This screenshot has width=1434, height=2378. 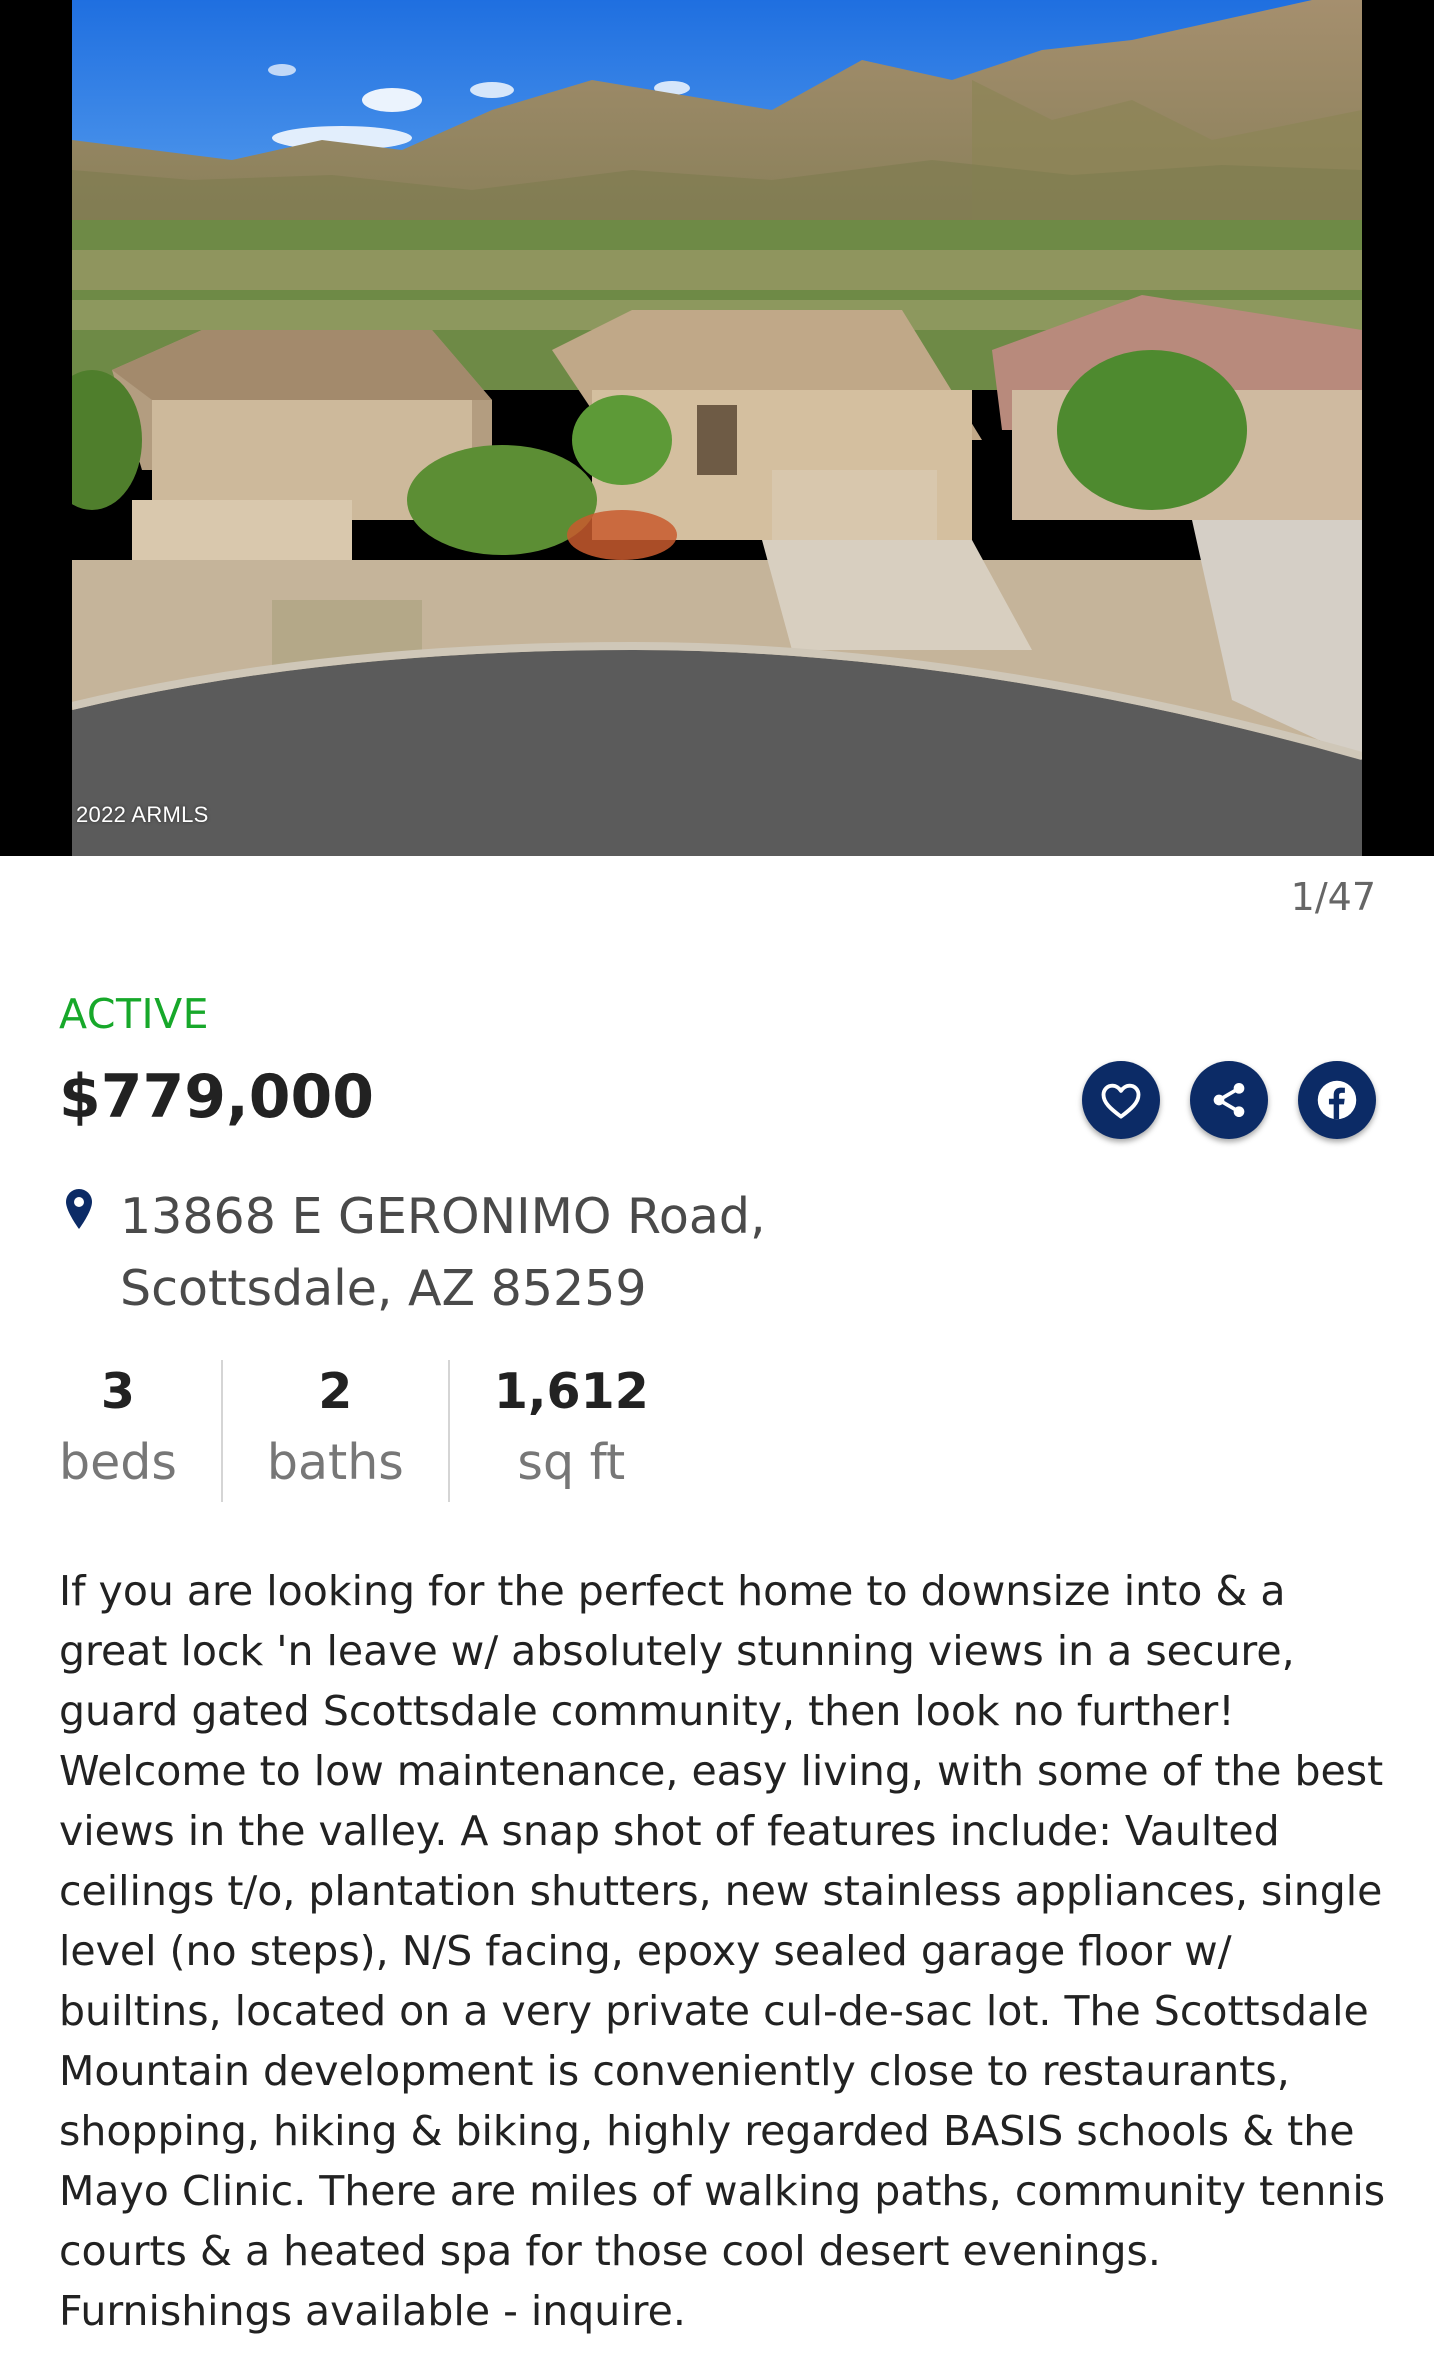 I want to click on location-pin-icon, so click(x=79, y=1209).